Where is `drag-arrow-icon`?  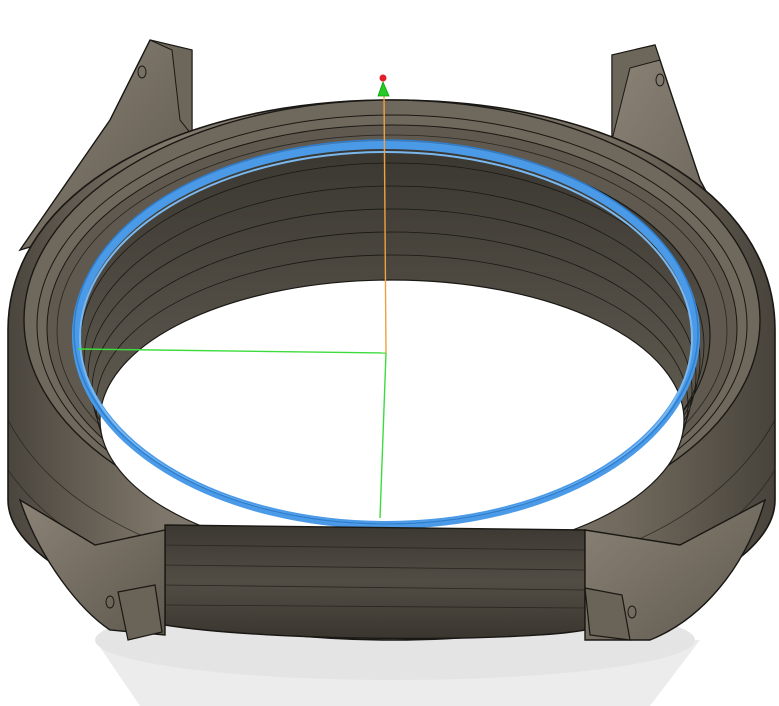 drag-arrow-icon is located at coordinates (383, 85).